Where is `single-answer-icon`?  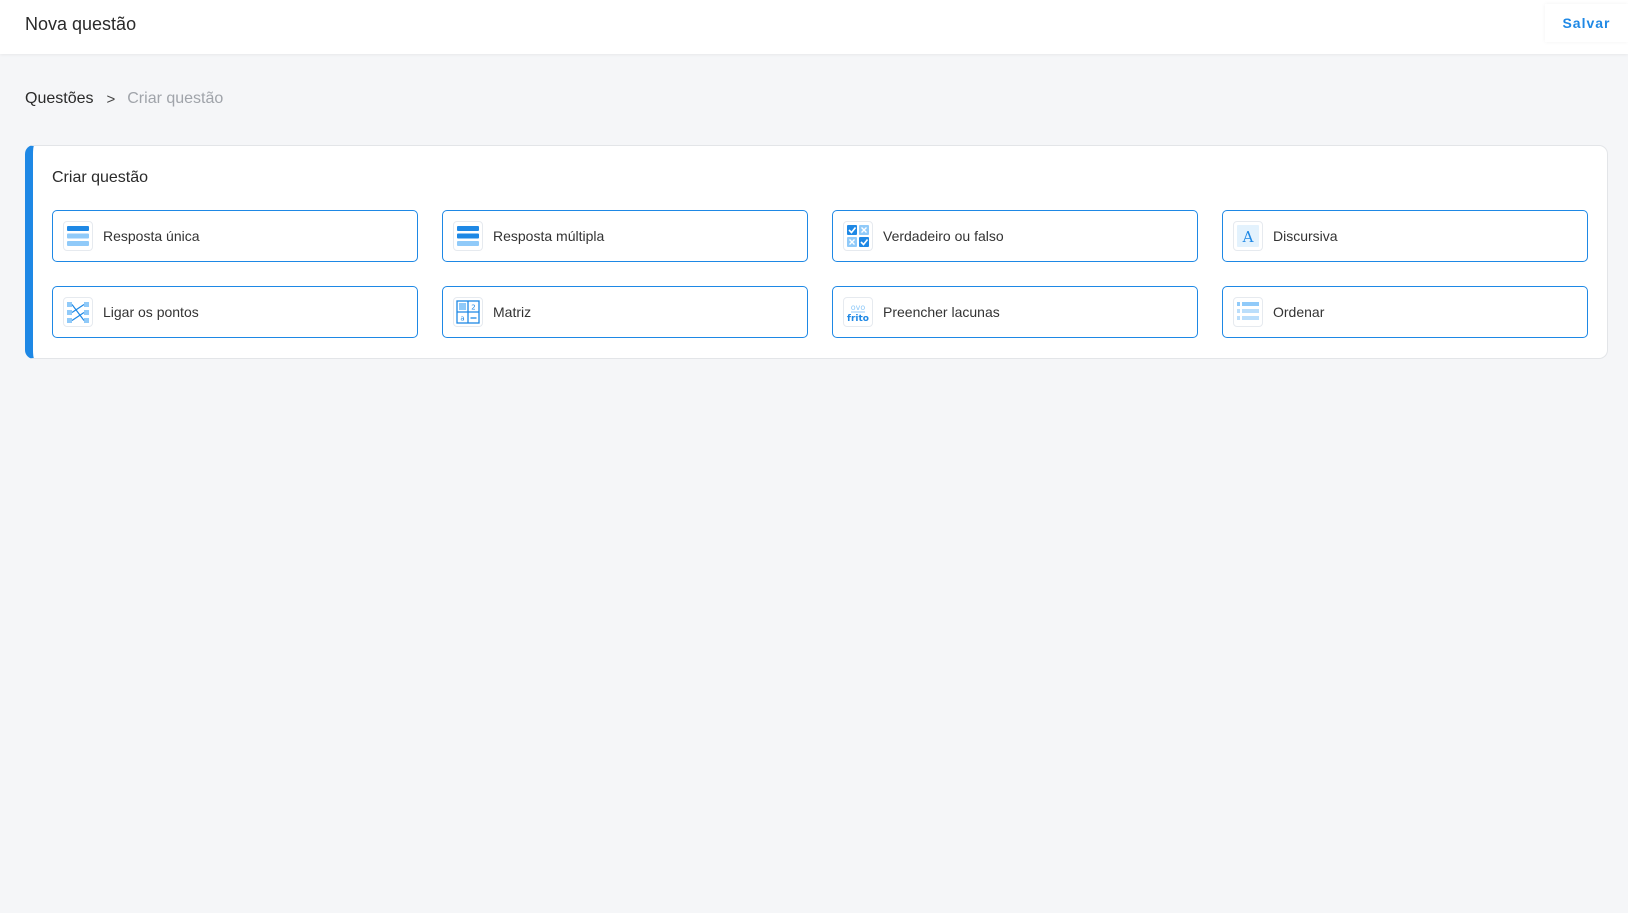
single-answer-icon is located at coordinates (78, 236).